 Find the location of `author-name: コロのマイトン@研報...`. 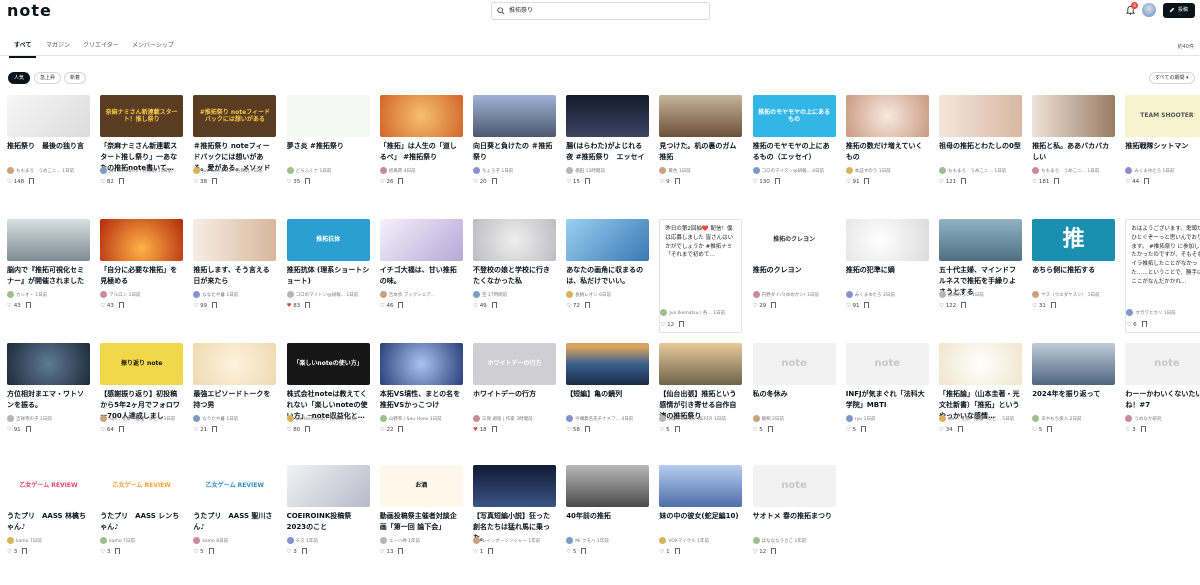

author-name: コロのマイトン@研報... is located at coordinates (320, 295).